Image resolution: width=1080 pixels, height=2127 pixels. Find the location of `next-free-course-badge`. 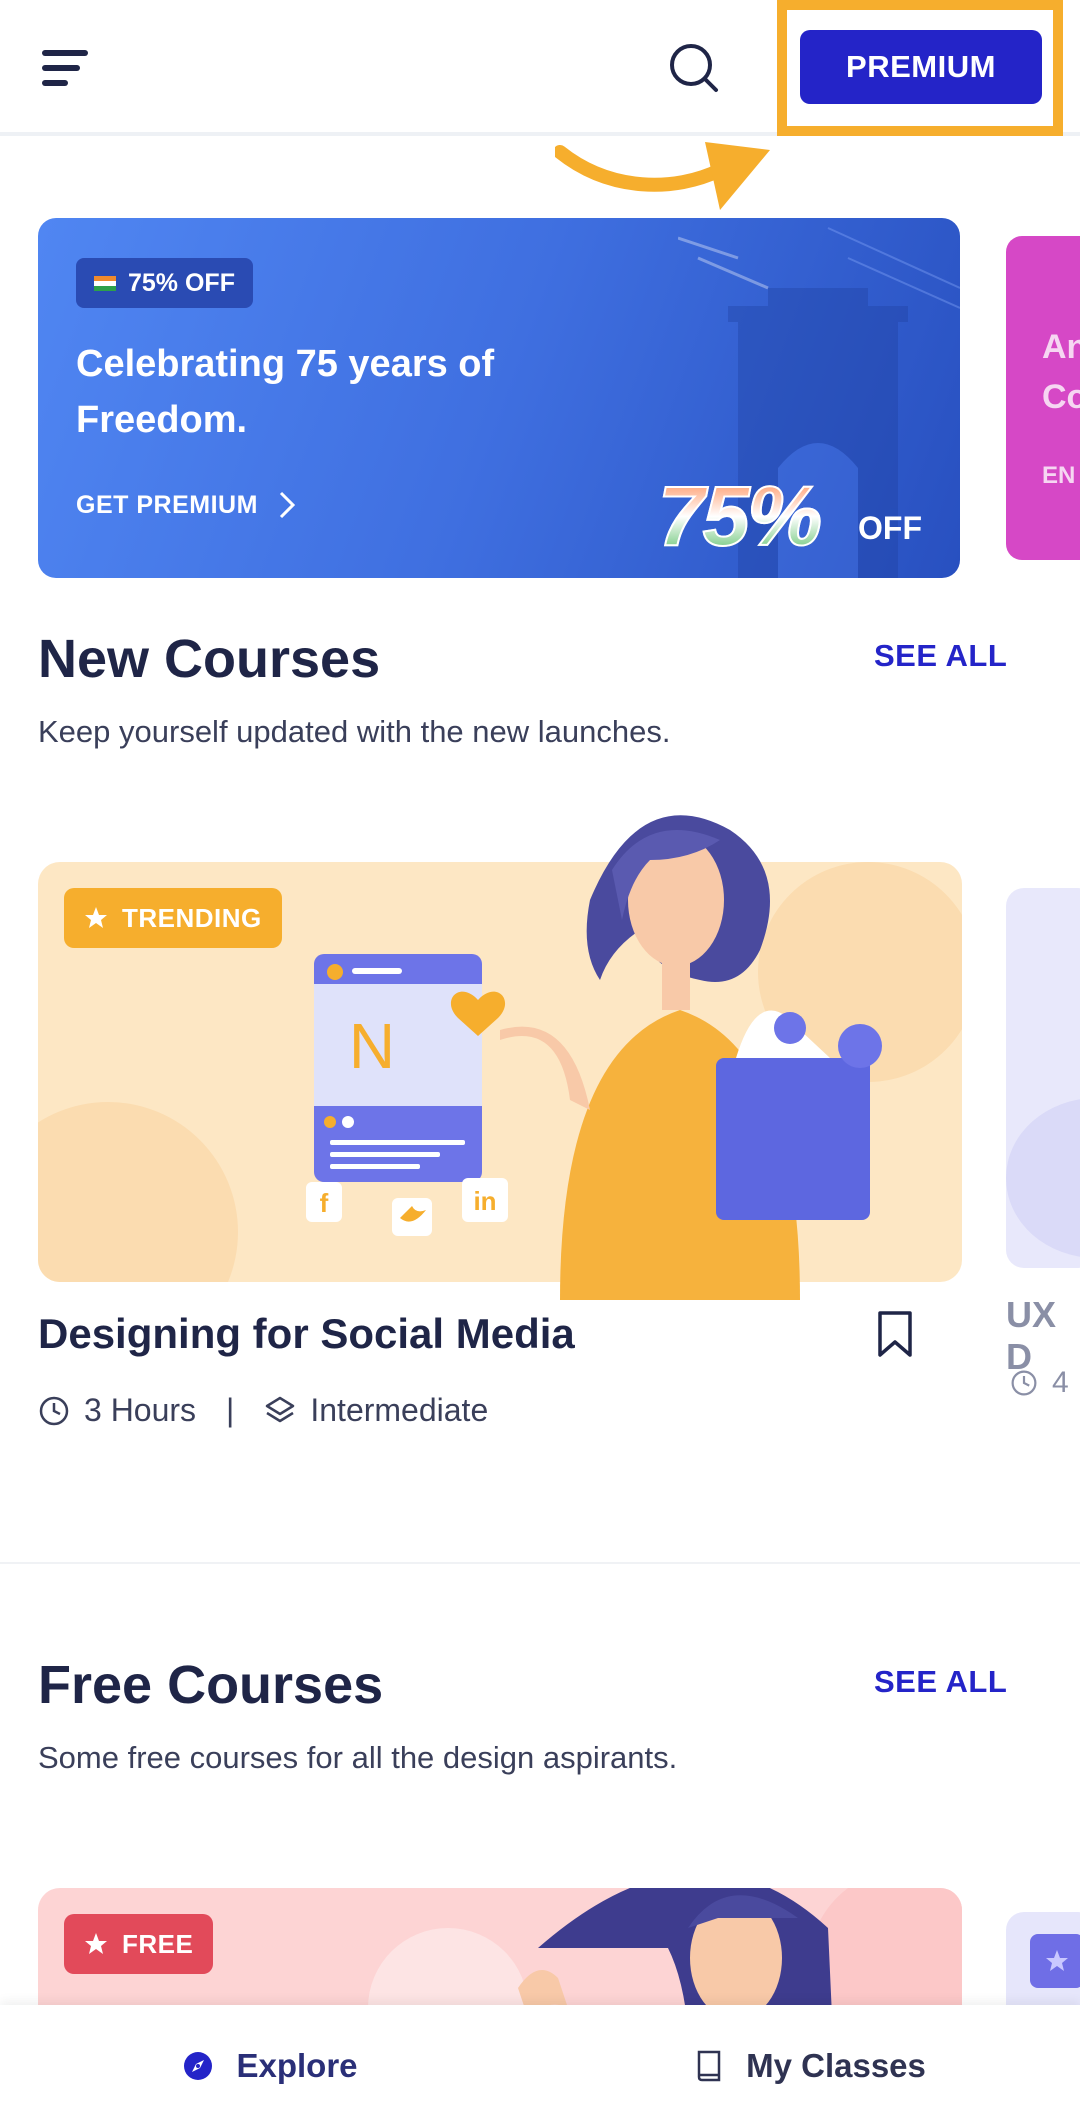

next-free-course-badge is located at coordinates (1055, 1961).